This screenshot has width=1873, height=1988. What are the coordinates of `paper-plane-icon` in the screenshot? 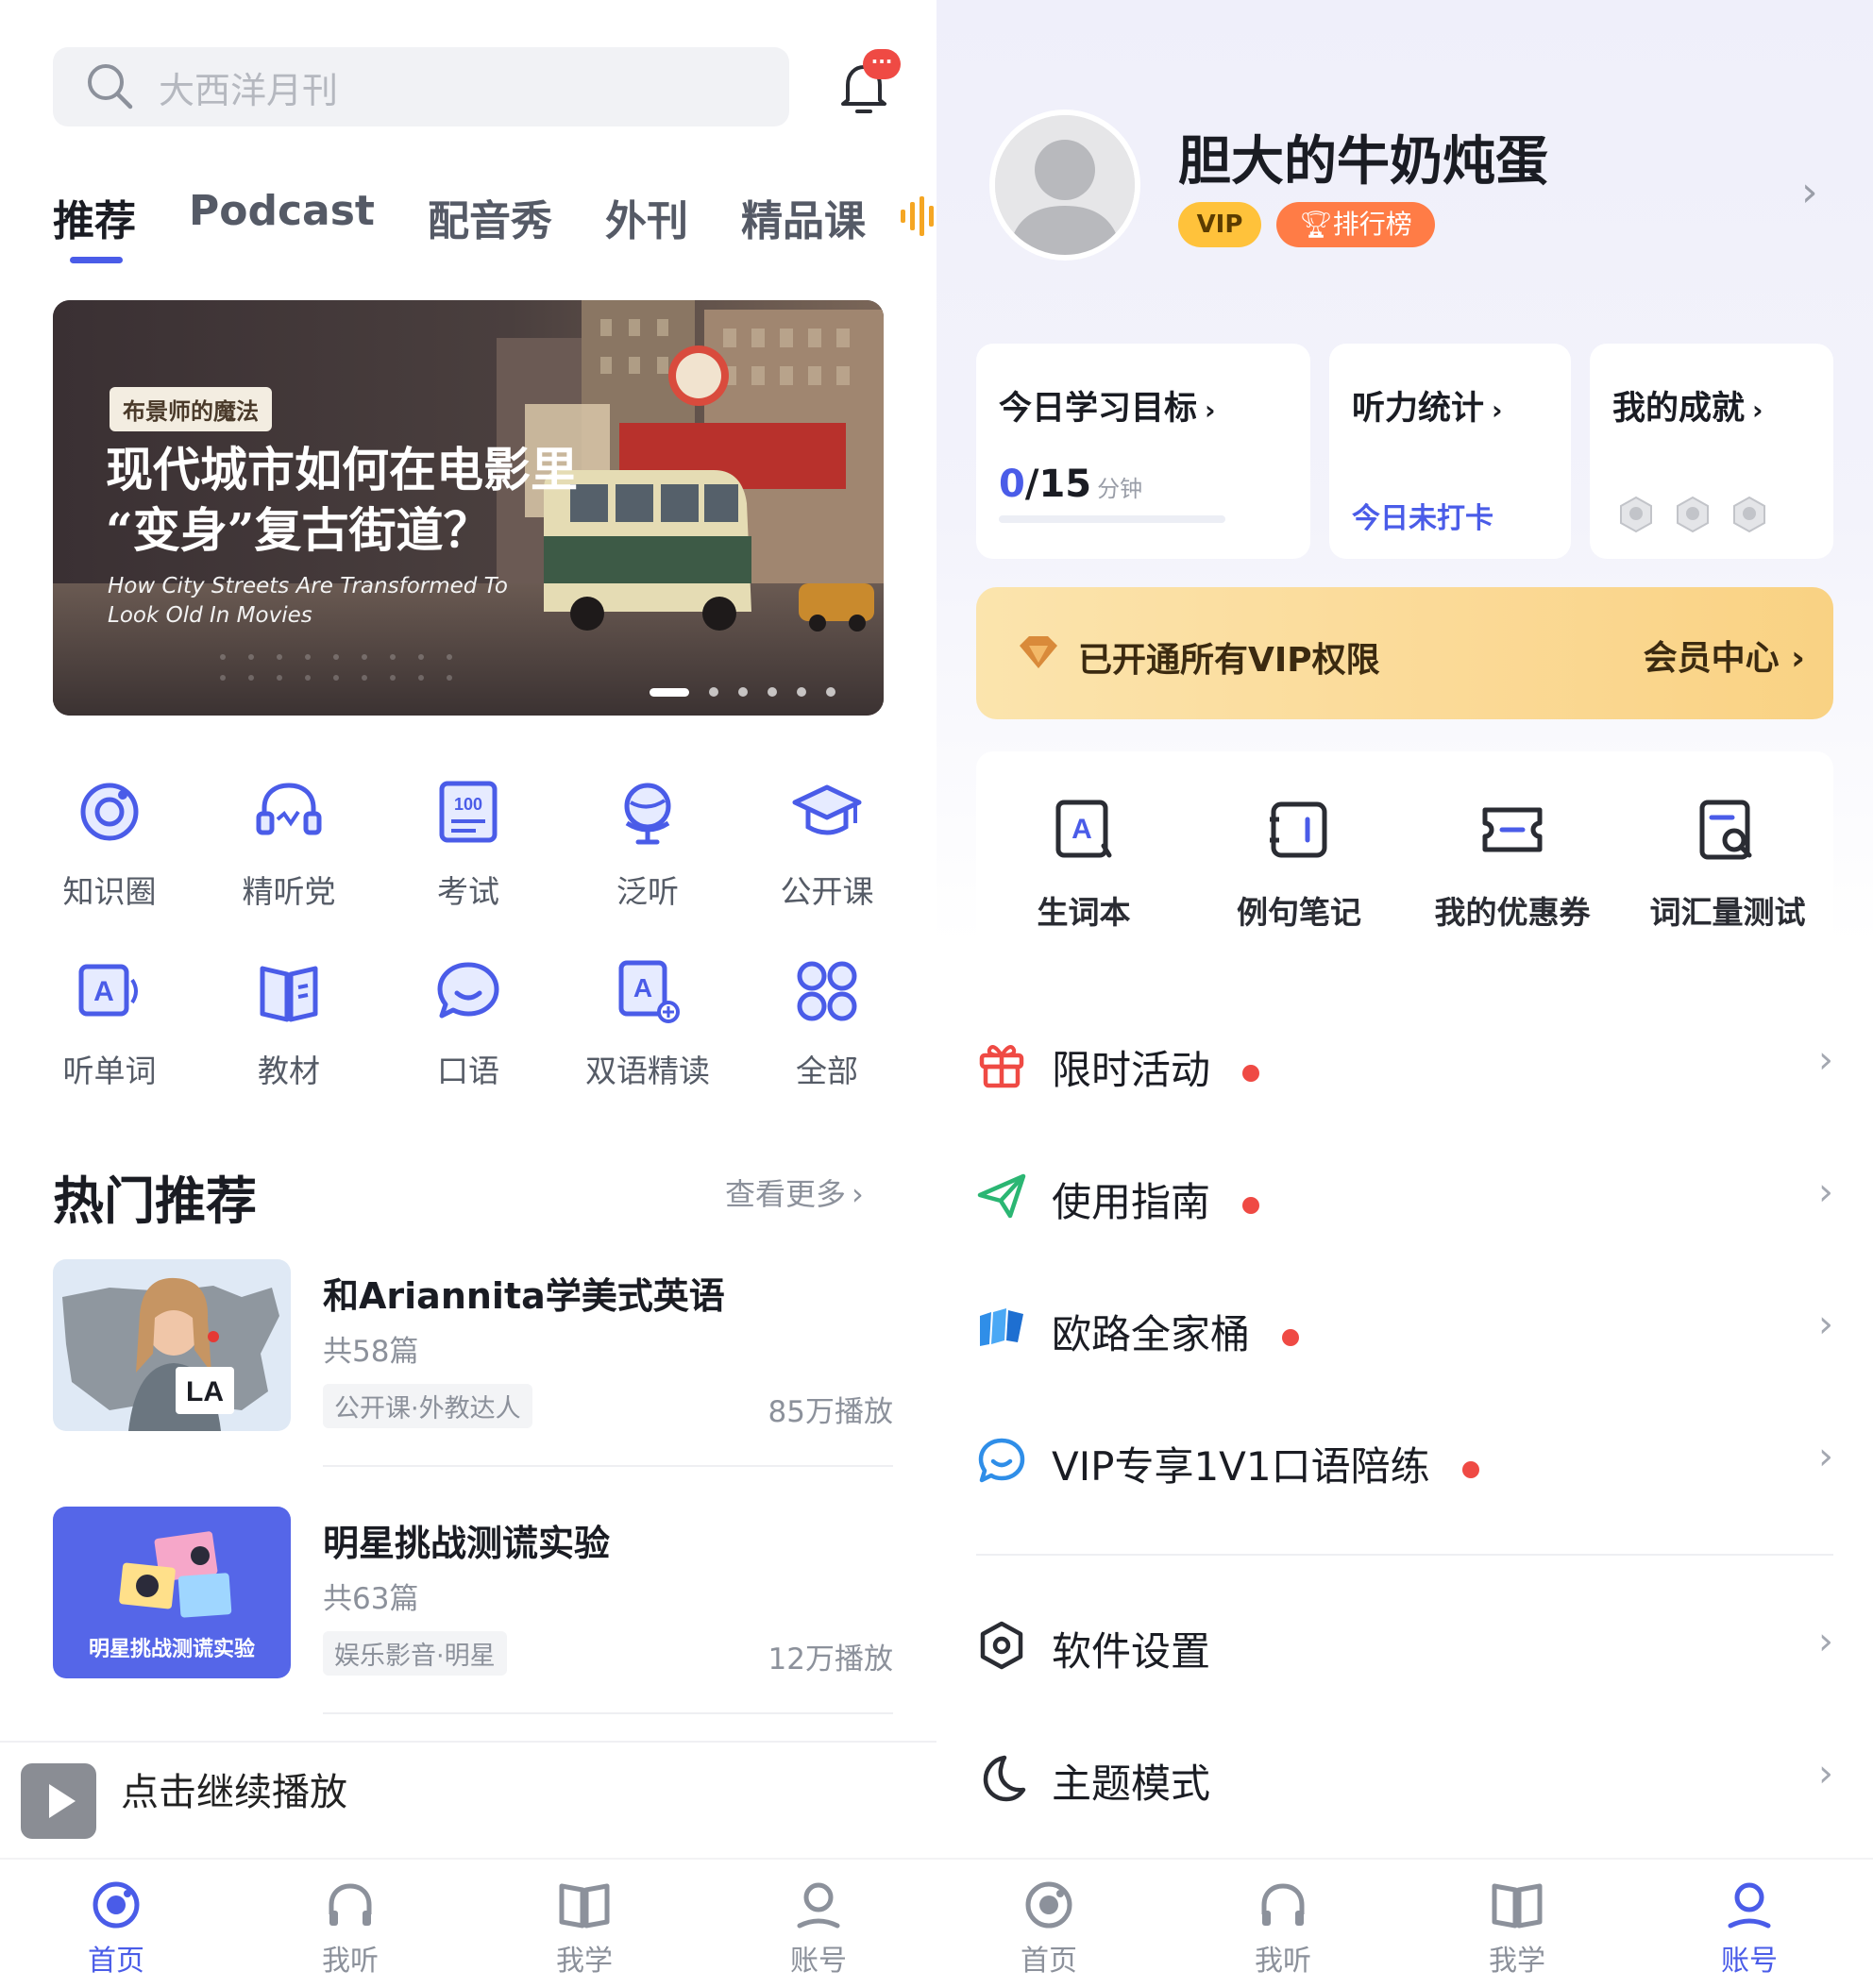 It's located at (1001, 1196).